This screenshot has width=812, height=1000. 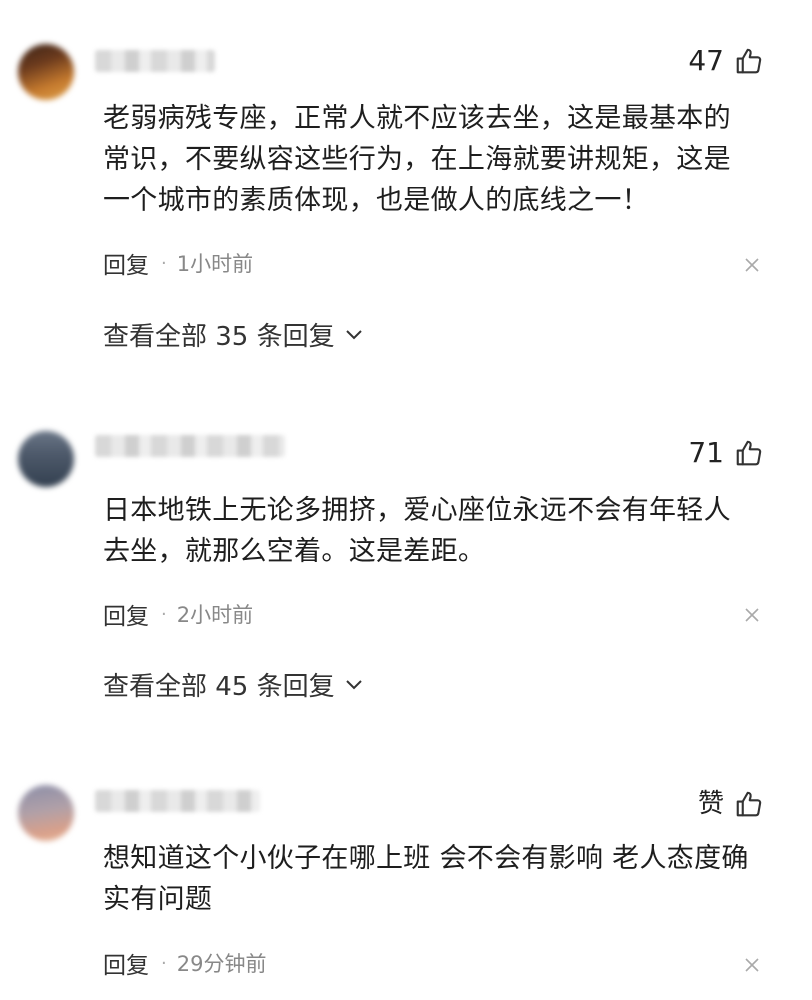 I want to click on comment-meta: 回复 · 2小时前, so click(x=178, y=614).